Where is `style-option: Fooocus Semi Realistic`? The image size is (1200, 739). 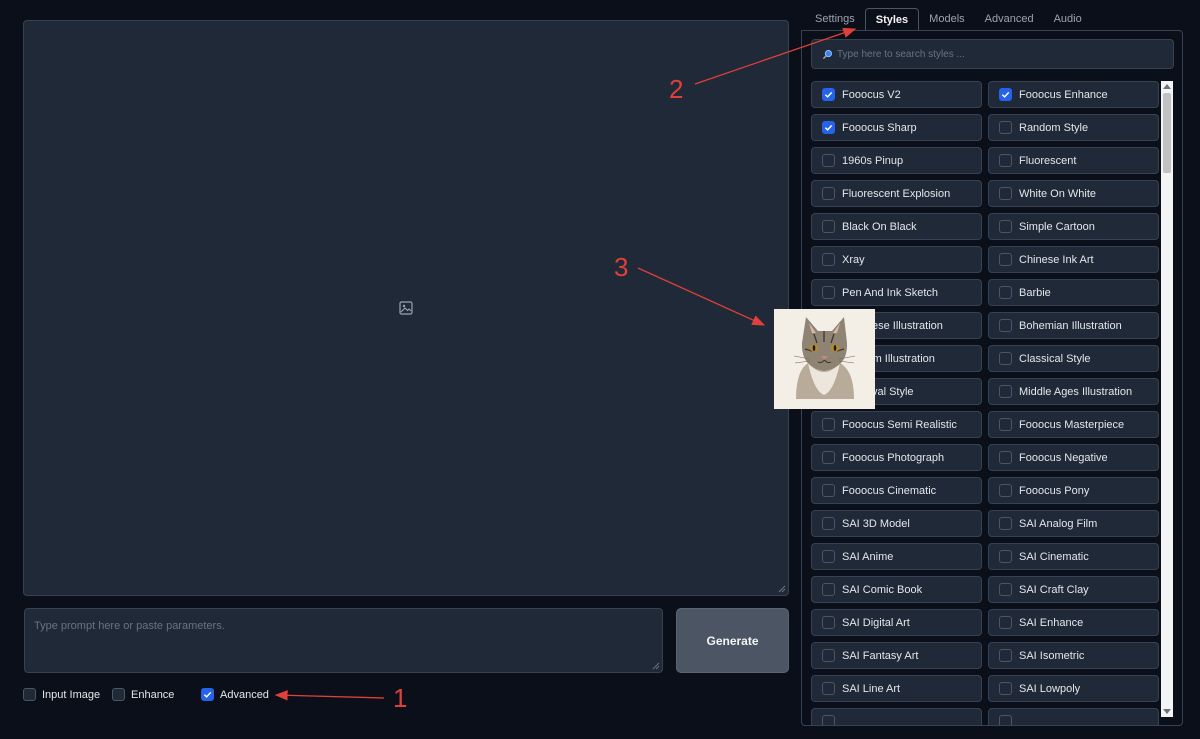
style-option: Fooocus Semi Realistic is located at coordinates (896, 424).